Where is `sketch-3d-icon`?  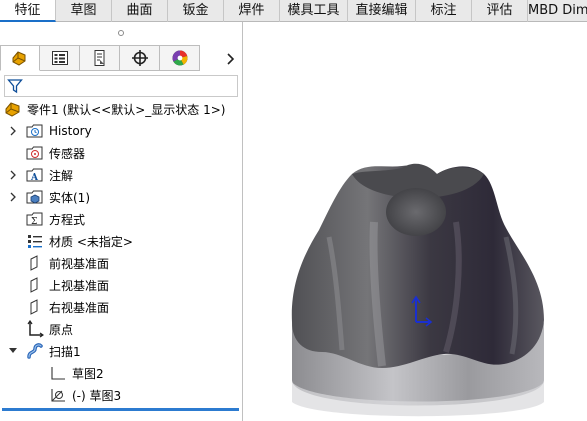 sketch-3d-icon is located at coordinates (58, 395).